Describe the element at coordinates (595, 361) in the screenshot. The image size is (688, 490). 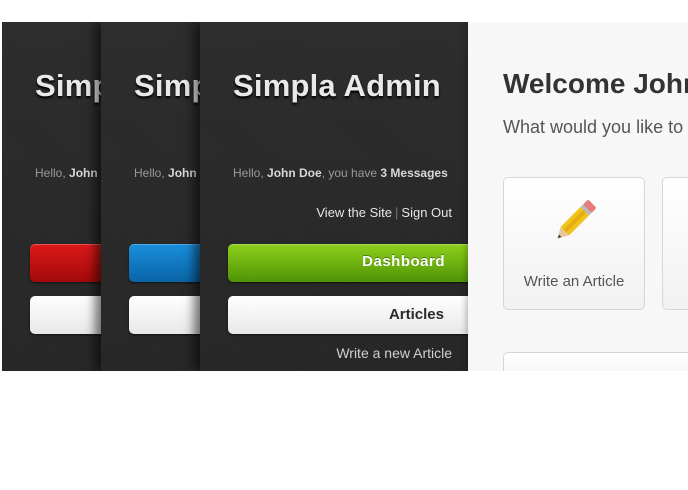
I see `content-box` at that location.